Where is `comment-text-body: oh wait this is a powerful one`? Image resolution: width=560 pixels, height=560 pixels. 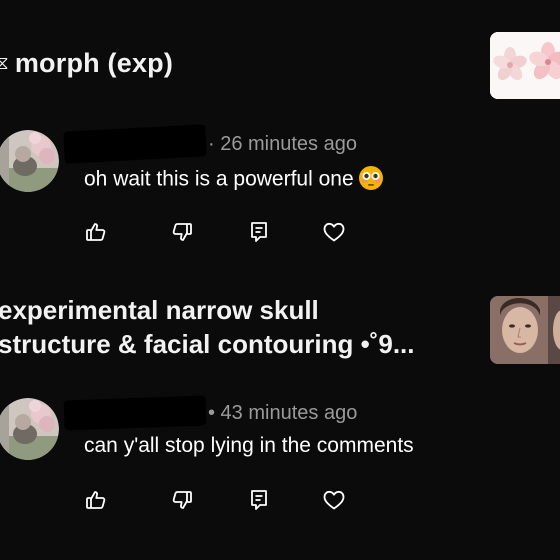 comment-text-body: oh wait this is a powerful one is located at coordinates (219, 179).